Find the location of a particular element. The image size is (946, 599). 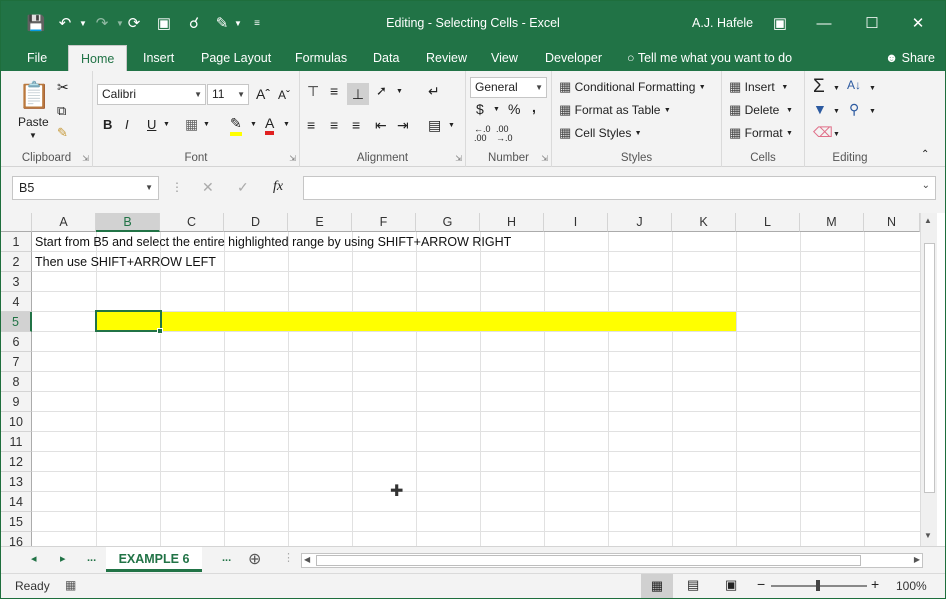

format-cells-button: ▦ Format ▼ is located at coordinates (761, 133).